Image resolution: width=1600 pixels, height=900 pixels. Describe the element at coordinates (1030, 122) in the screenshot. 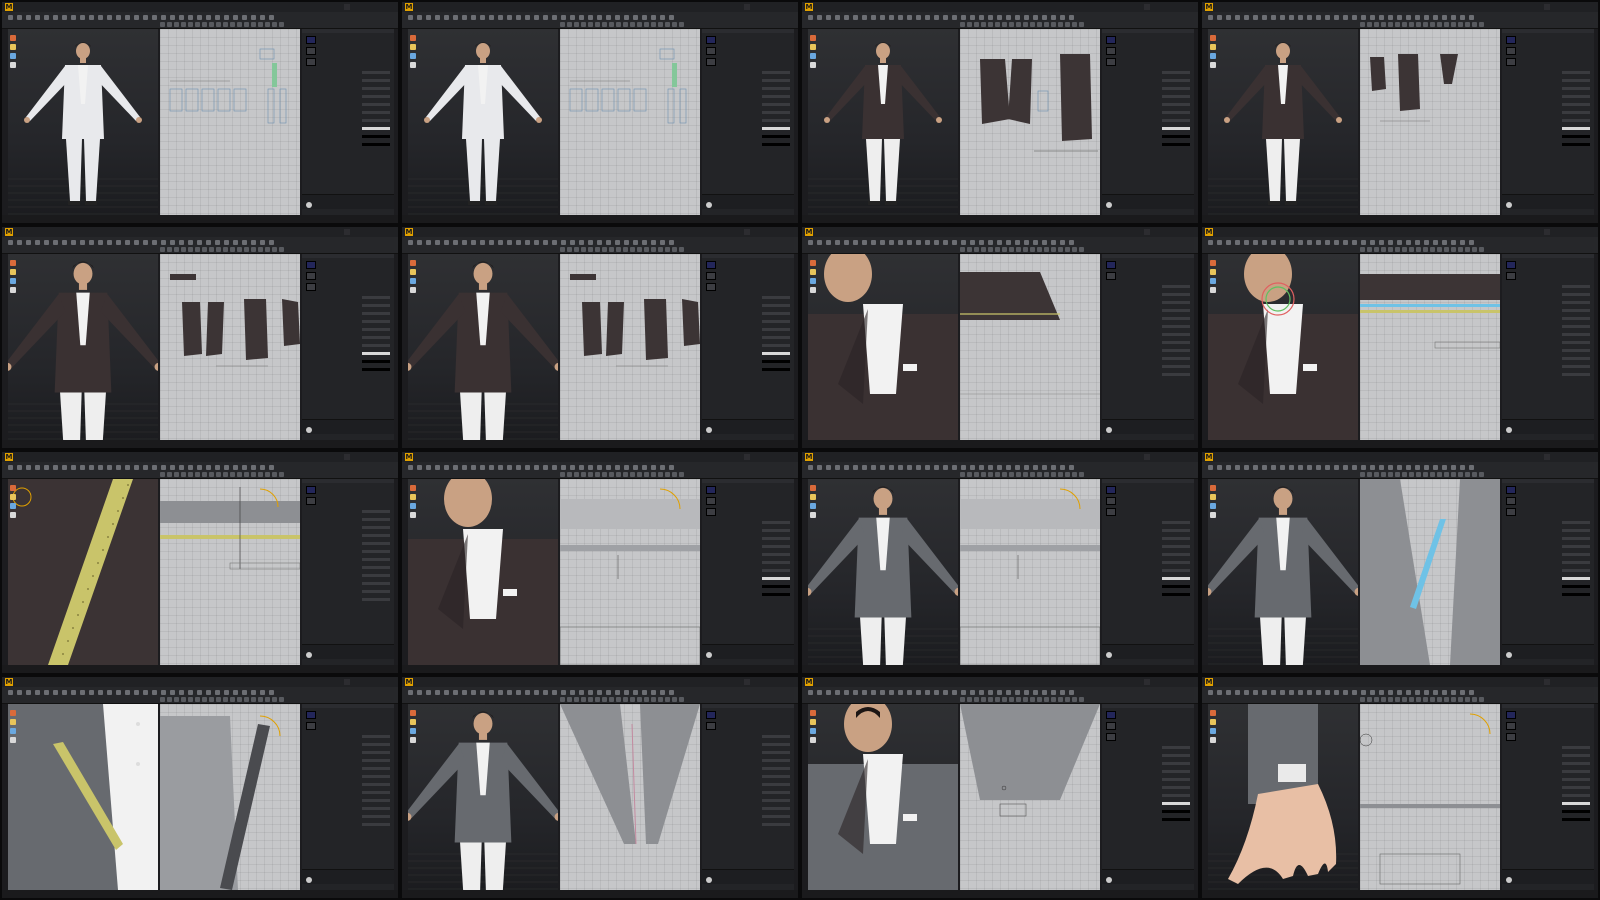

I see `2d-pattern-viewport` at that location.